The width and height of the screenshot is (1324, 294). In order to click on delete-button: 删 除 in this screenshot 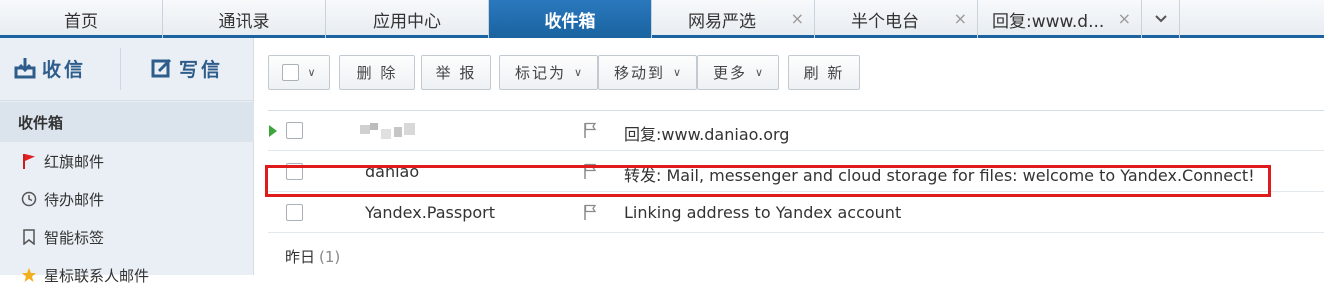, I will do `click(377, 72)`.